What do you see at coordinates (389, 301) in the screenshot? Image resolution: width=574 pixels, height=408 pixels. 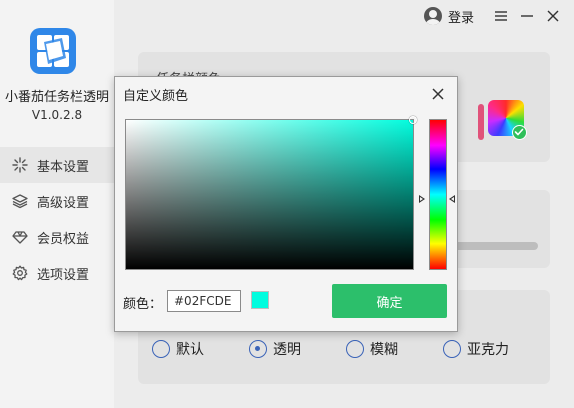 I see `confirm-button: 确定` at bounding box center [389, 301].